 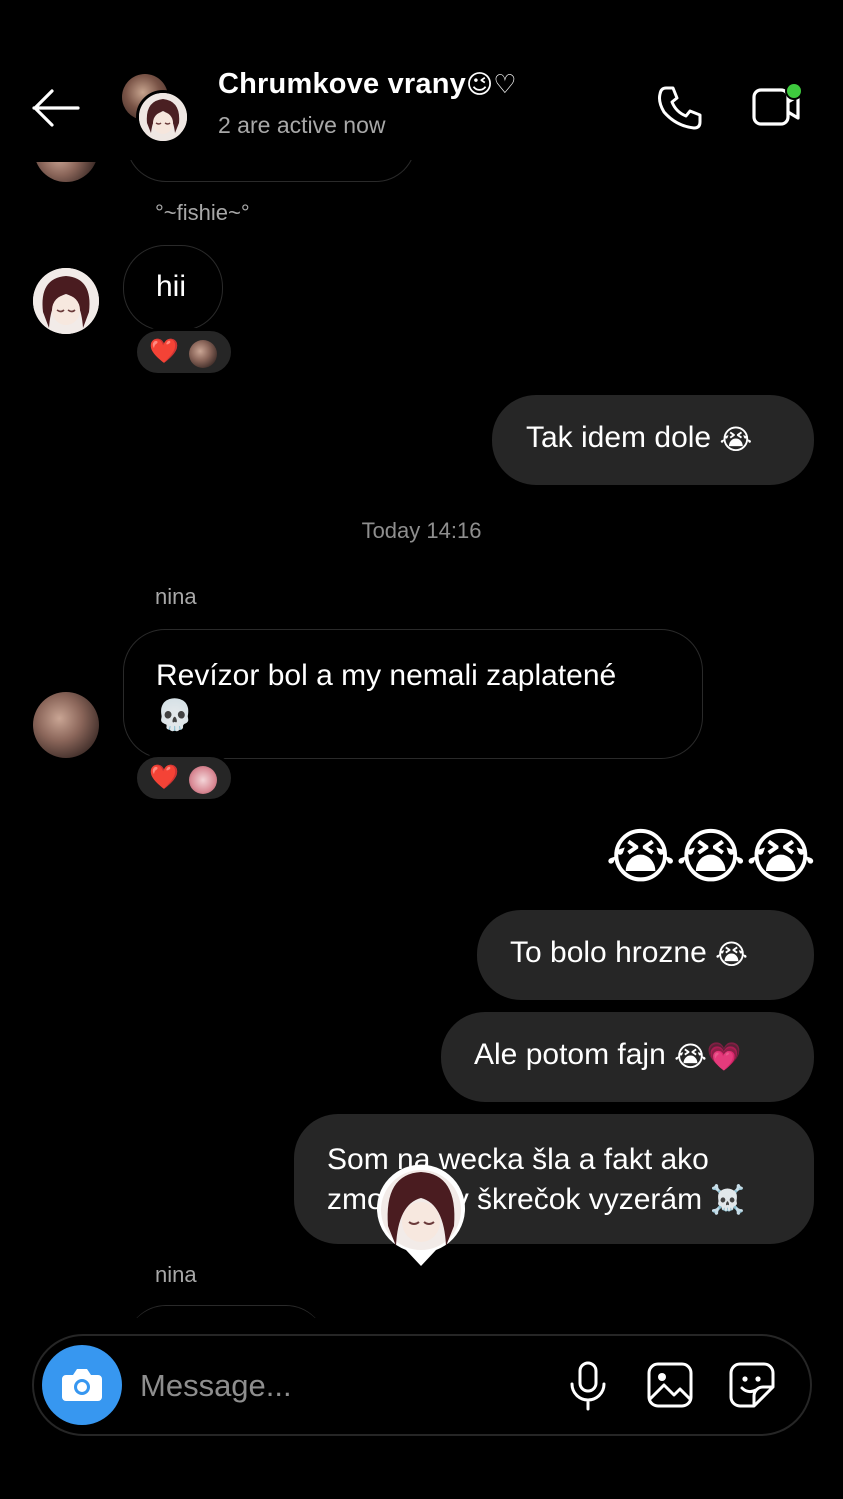 I want to click on message-bubble-incoming: hii, so click(x=173, y=288).